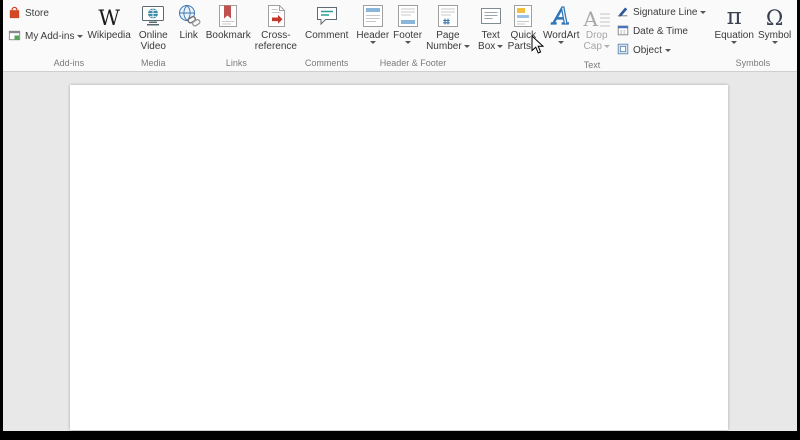 The width and height of the screenshot is (800, 440). I want to click on header-button: Header, so click(372, 29).